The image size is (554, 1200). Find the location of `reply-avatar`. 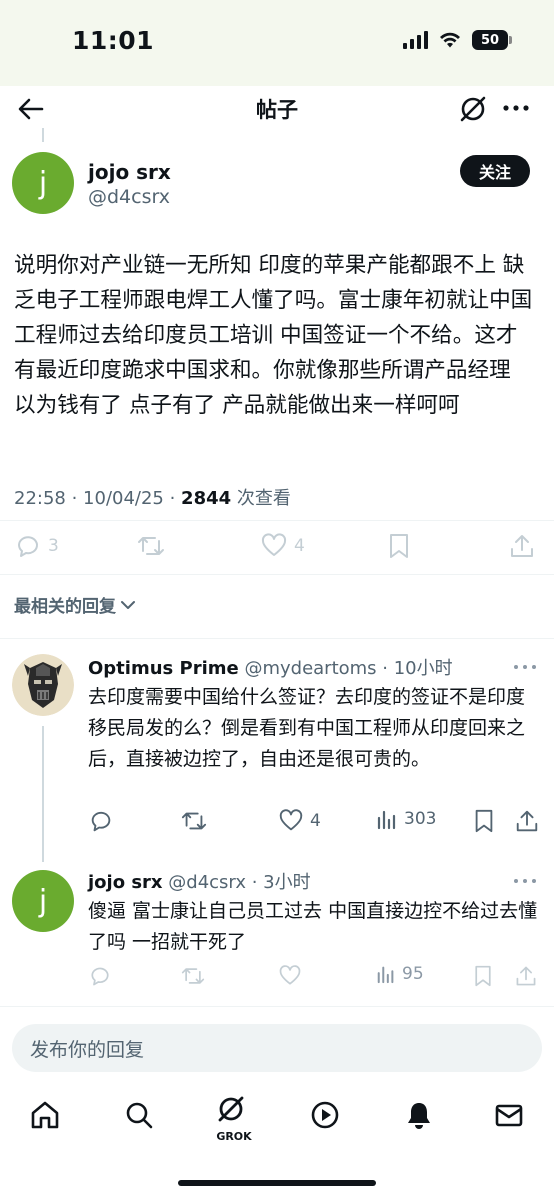

reply-avatar is located at coordinates (43, 685).